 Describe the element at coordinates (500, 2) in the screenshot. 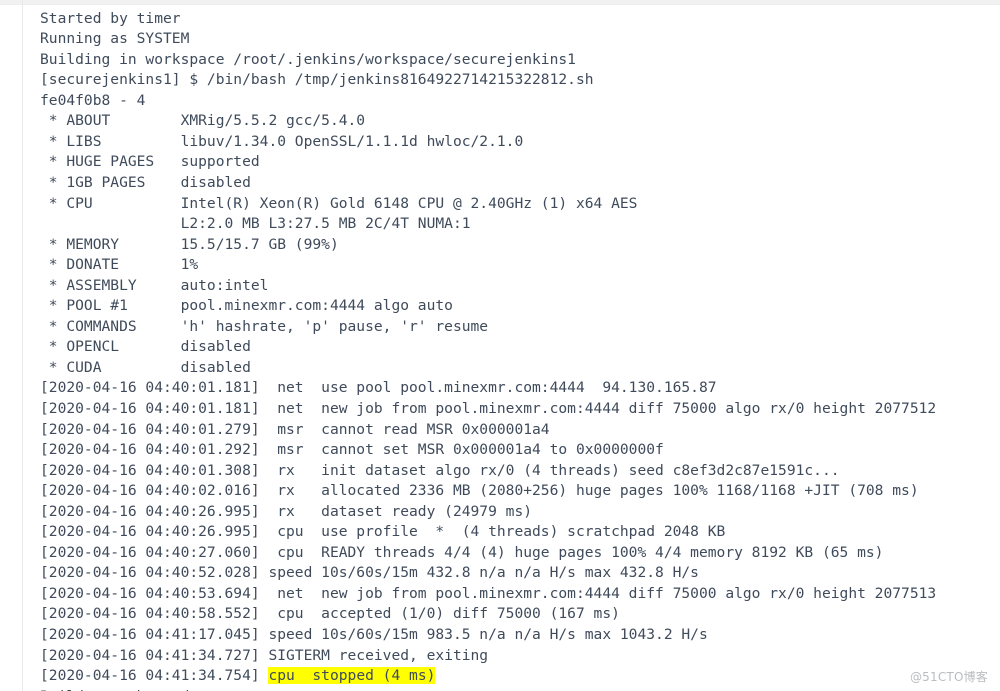

I see `top-edge-strip` at that location.